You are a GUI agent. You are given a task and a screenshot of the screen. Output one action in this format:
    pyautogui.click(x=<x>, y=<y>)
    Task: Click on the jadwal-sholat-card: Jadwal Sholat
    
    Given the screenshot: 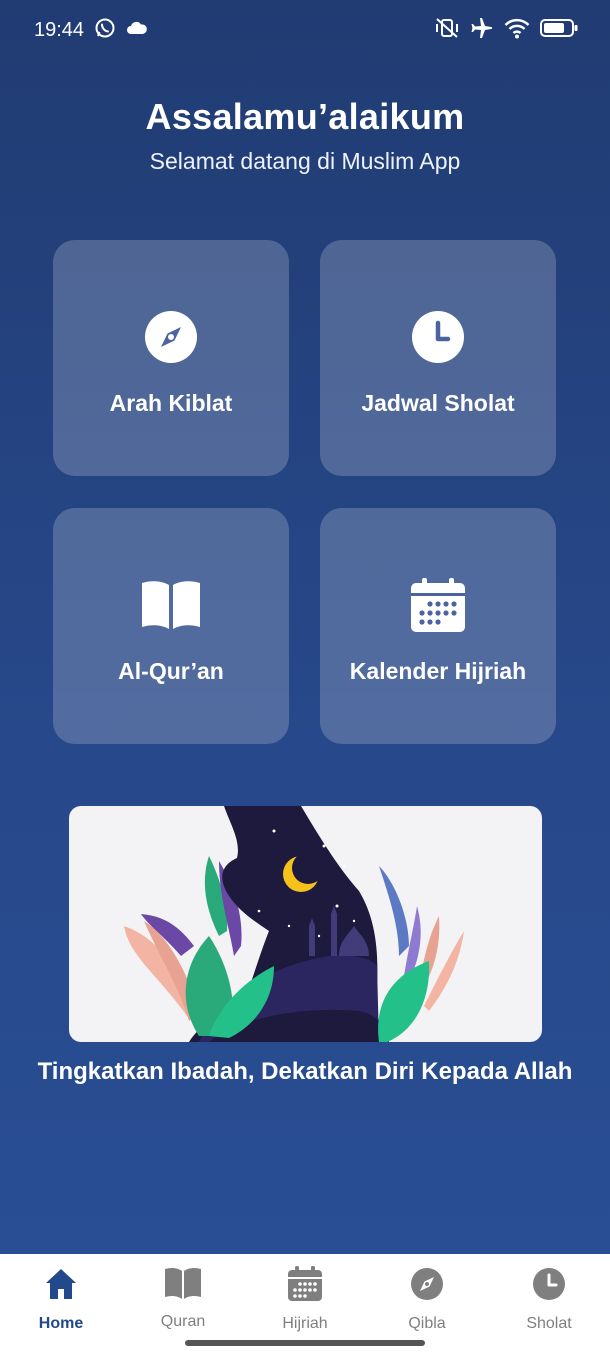 What is the action you would take?
    pyautogui.click(x=438, y=358)
    